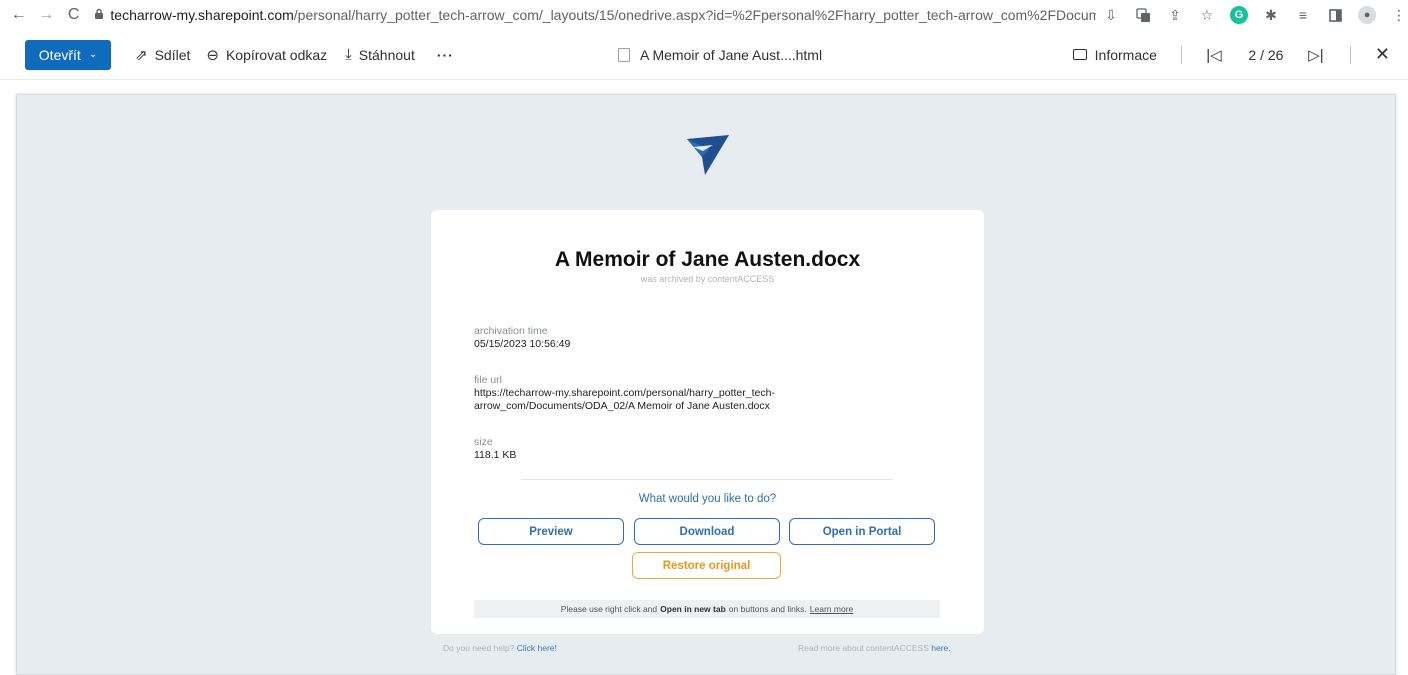 The image size is (1408, 675). What do you see at coordinates (706, 565) in the screenshot?
I see `restore-original-button: Restore original` at bounding box center [706, 565].